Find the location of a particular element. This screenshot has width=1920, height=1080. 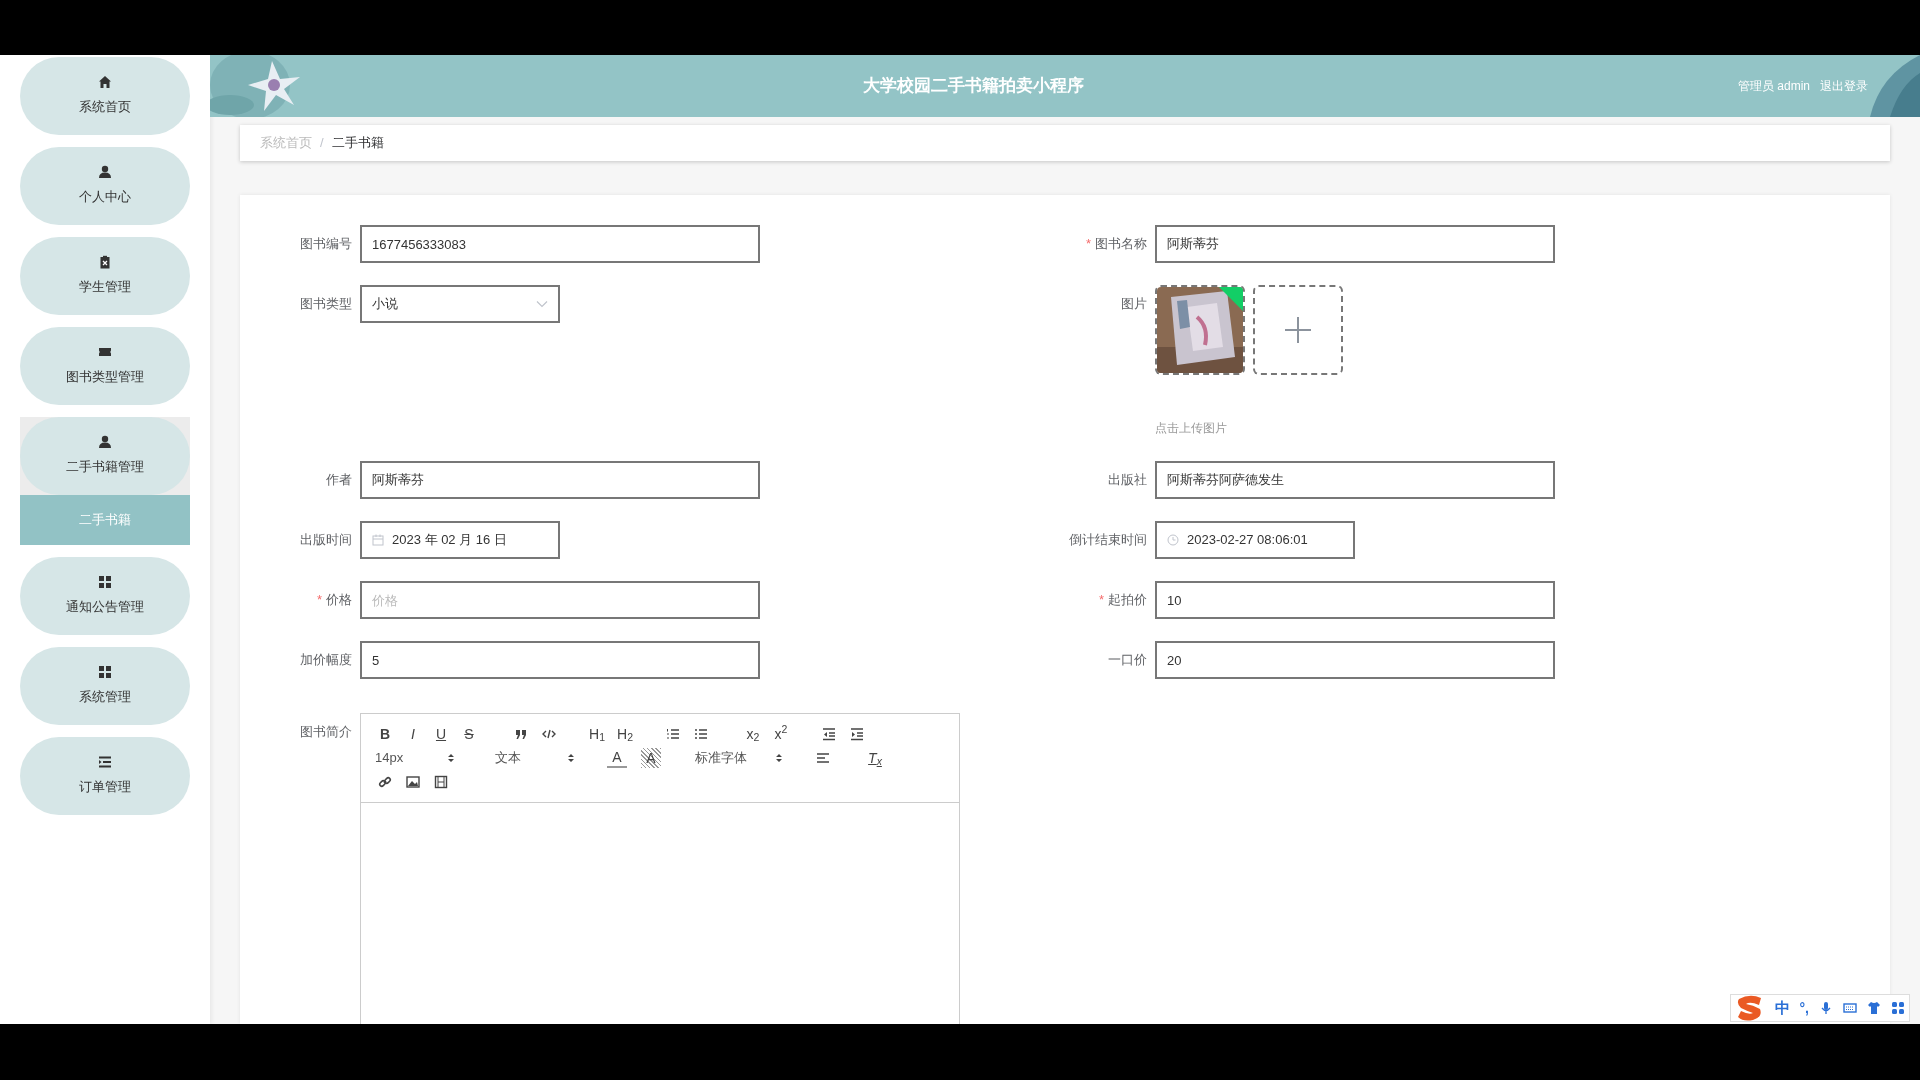

toolbar-button: H$_{1}$ is located at coordinates (597, 734).